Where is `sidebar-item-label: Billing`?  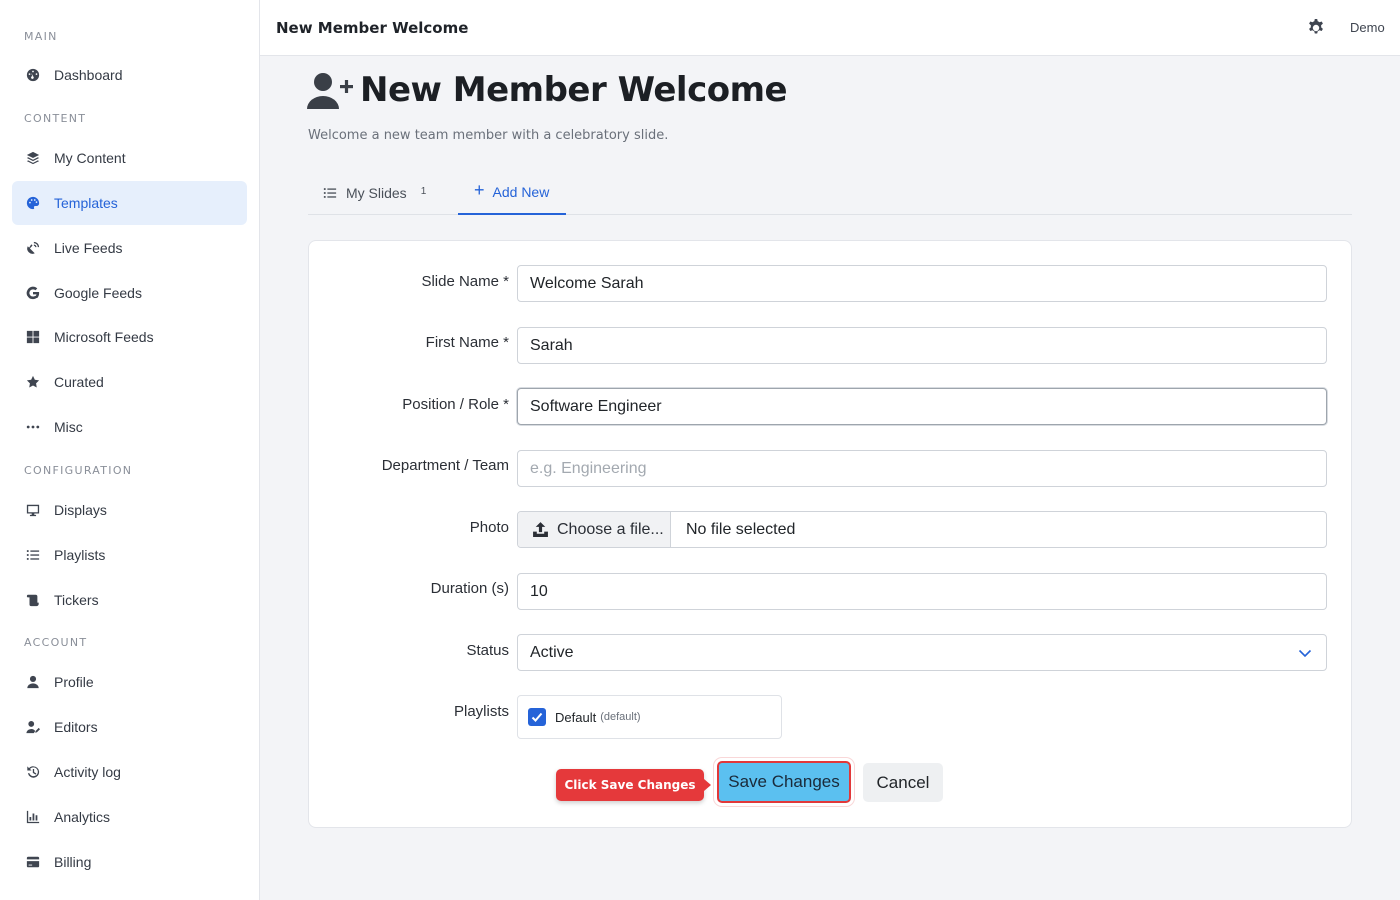
sidebar-item-label: Billing is located at coordinates (73, 862).